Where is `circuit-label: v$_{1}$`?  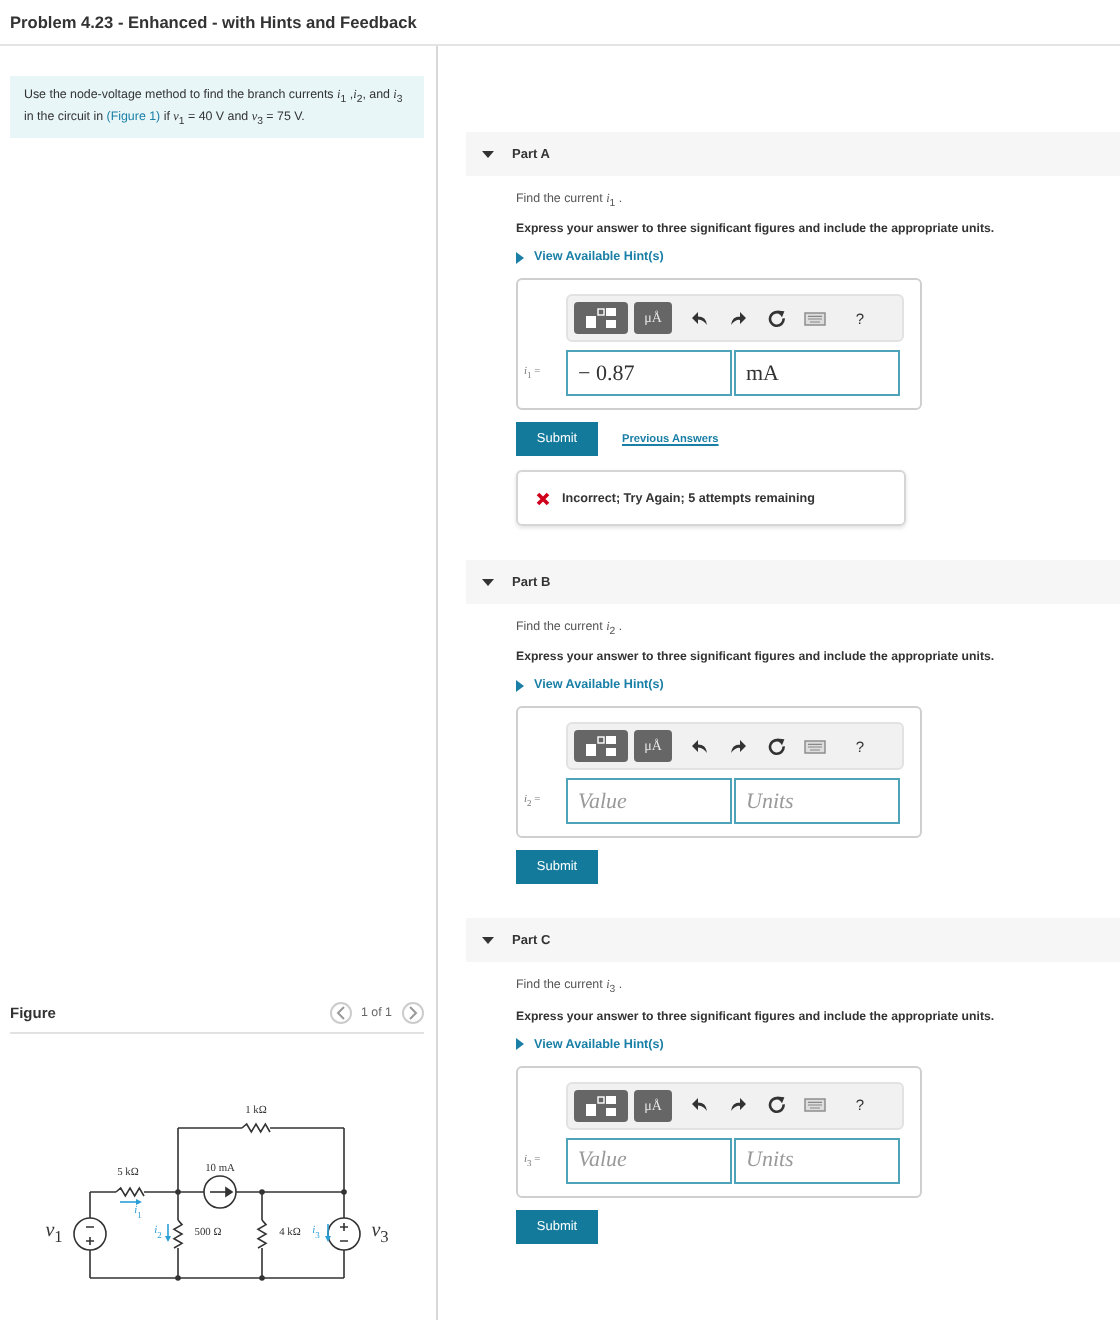
circuit-label: v$_{1}$ is located at coordinates (54, 1234).